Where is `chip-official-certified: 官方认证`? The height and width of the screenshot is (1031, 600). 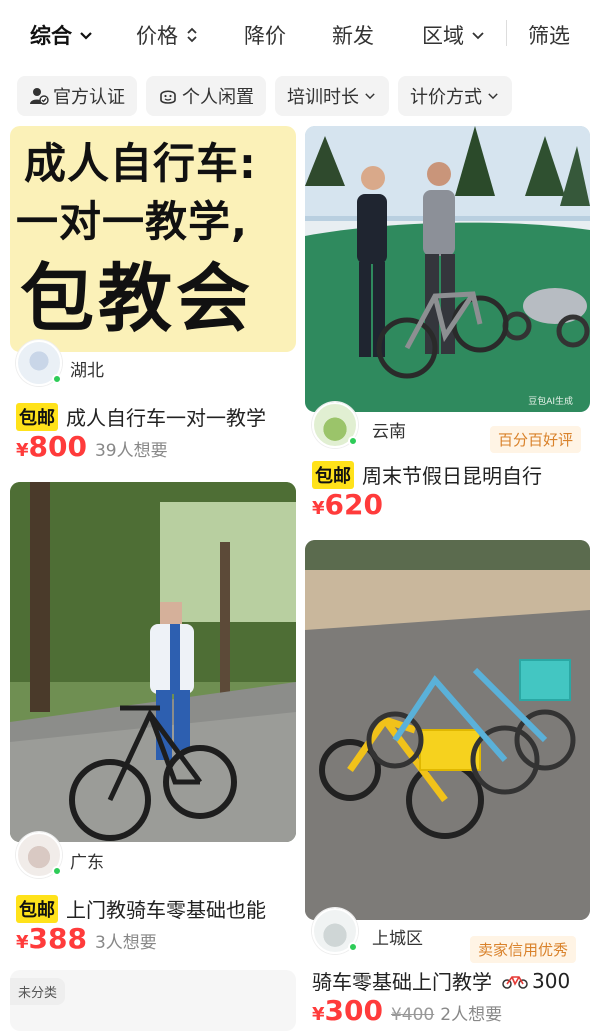 chip-official-certified: 官方认证 is located at coordinates (77, 96).